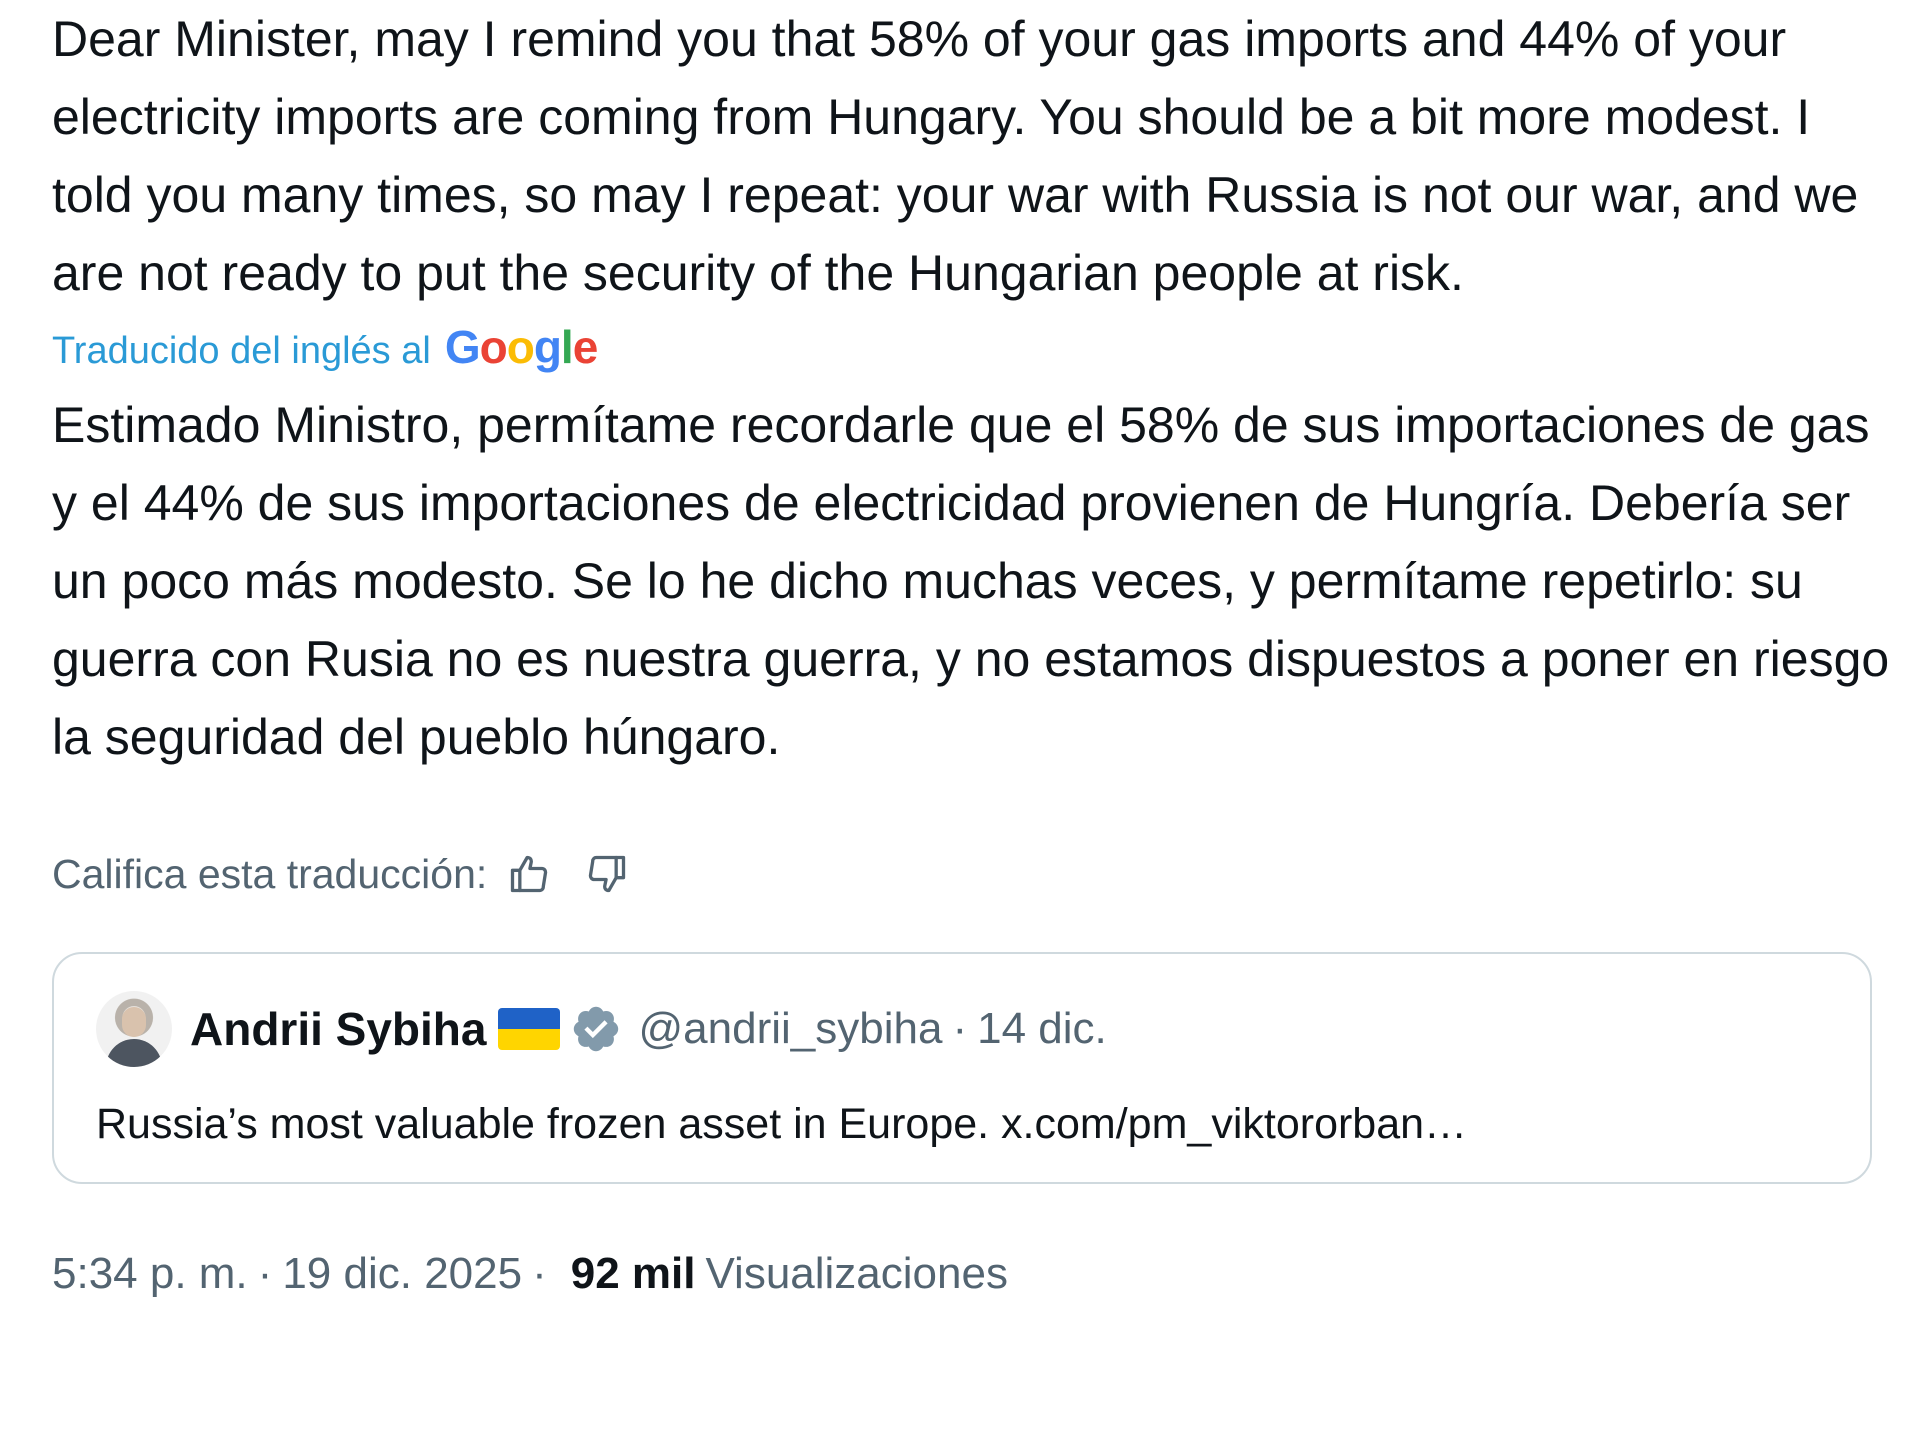 This screenshot has width=1920, height=1444. I want to click on tweet-date: 19 dic. 2025, so click(402, 1274).